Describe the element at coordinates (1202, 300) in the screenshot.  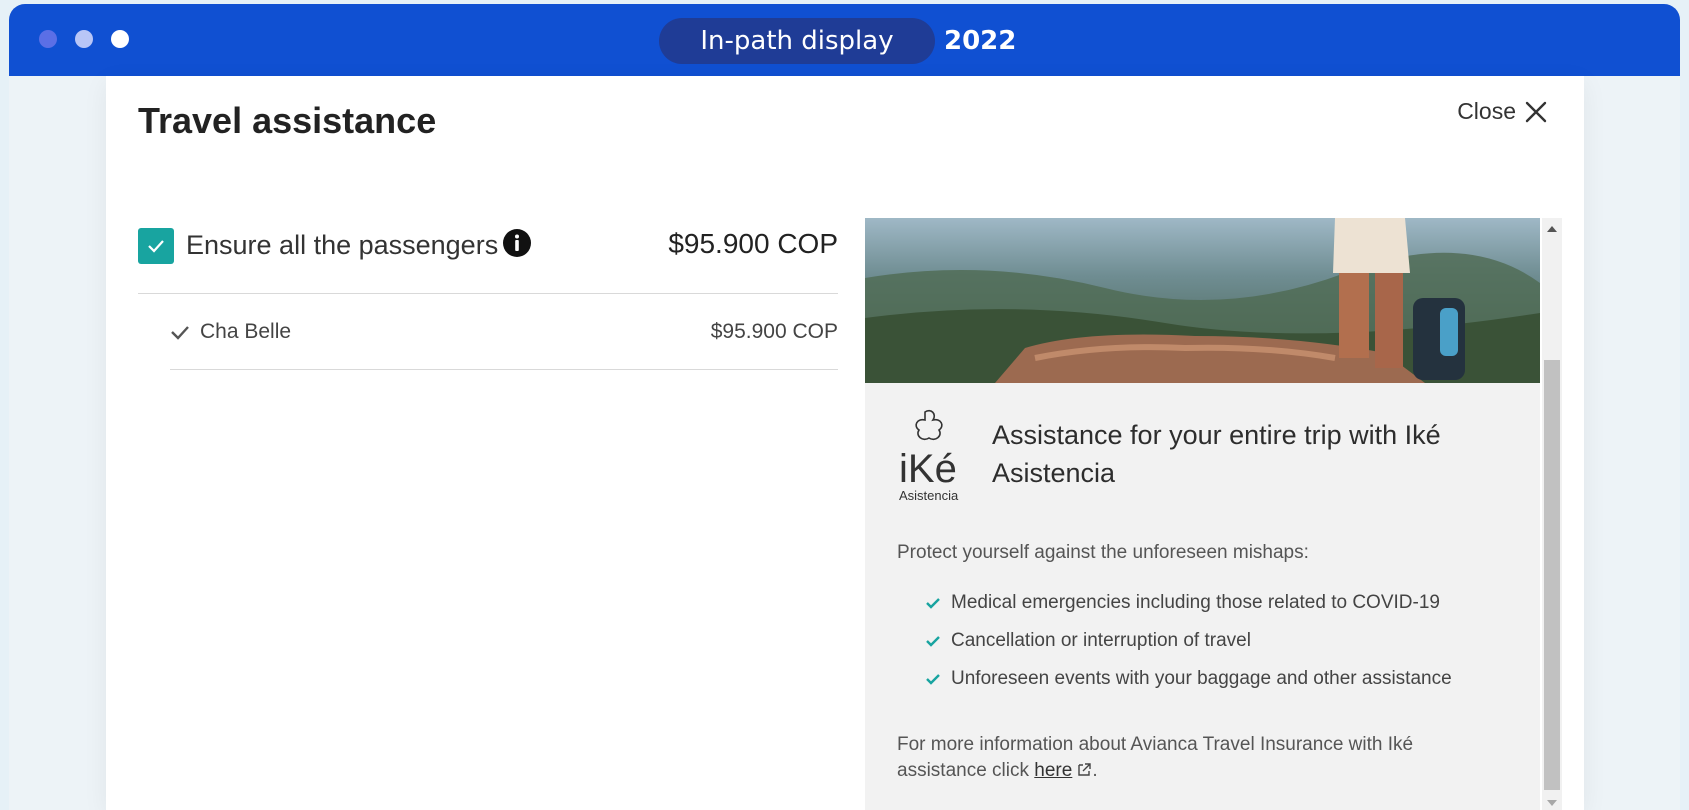
I see `hero-image` at that location.